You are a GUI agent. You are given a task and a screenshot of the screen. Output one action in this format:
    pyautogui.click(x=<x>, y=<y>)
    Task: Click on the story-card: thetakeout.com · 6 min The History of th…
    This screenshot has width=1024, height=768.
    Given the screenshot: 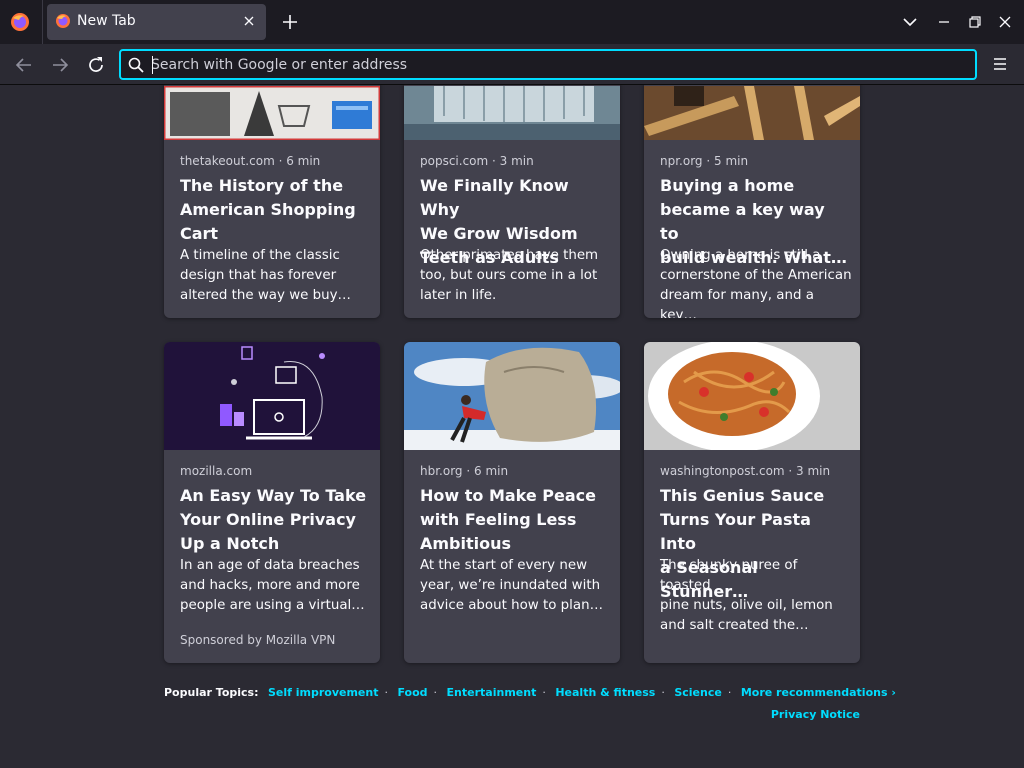 What is the action you would take?
    pyautogui.click(x=272, y=189)
    